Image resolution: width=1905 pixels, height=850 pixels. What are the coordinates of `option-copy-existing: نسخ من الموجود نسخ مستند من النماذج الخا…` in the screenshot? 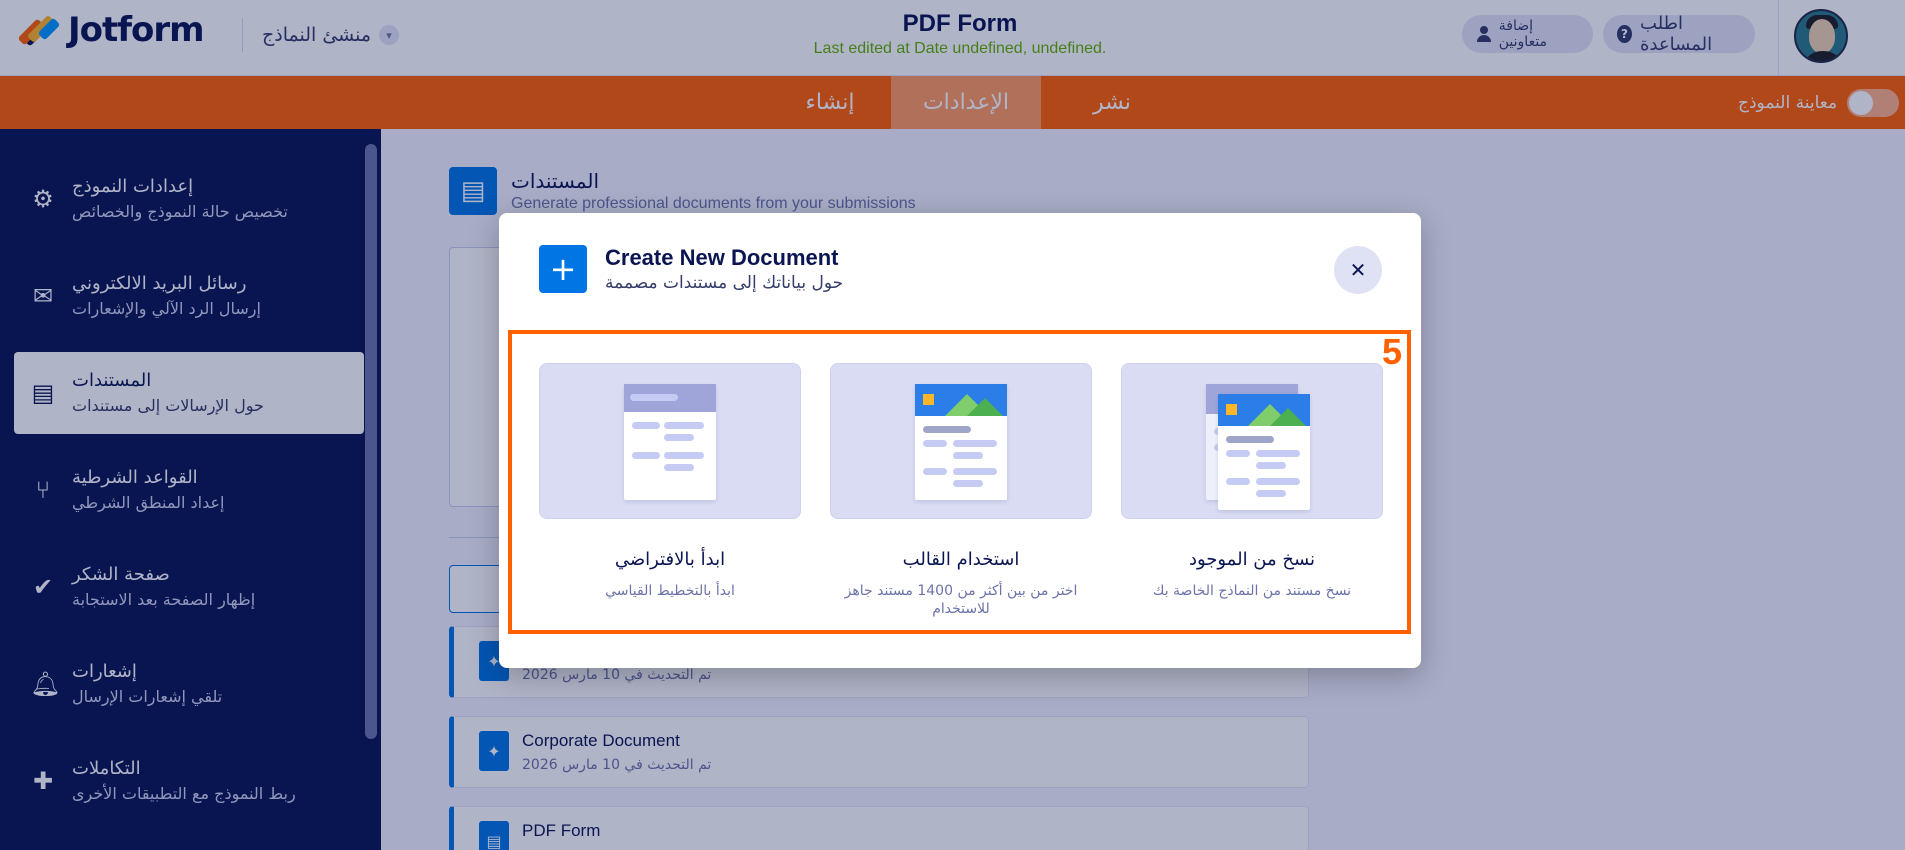 It's located at (1252, 481).